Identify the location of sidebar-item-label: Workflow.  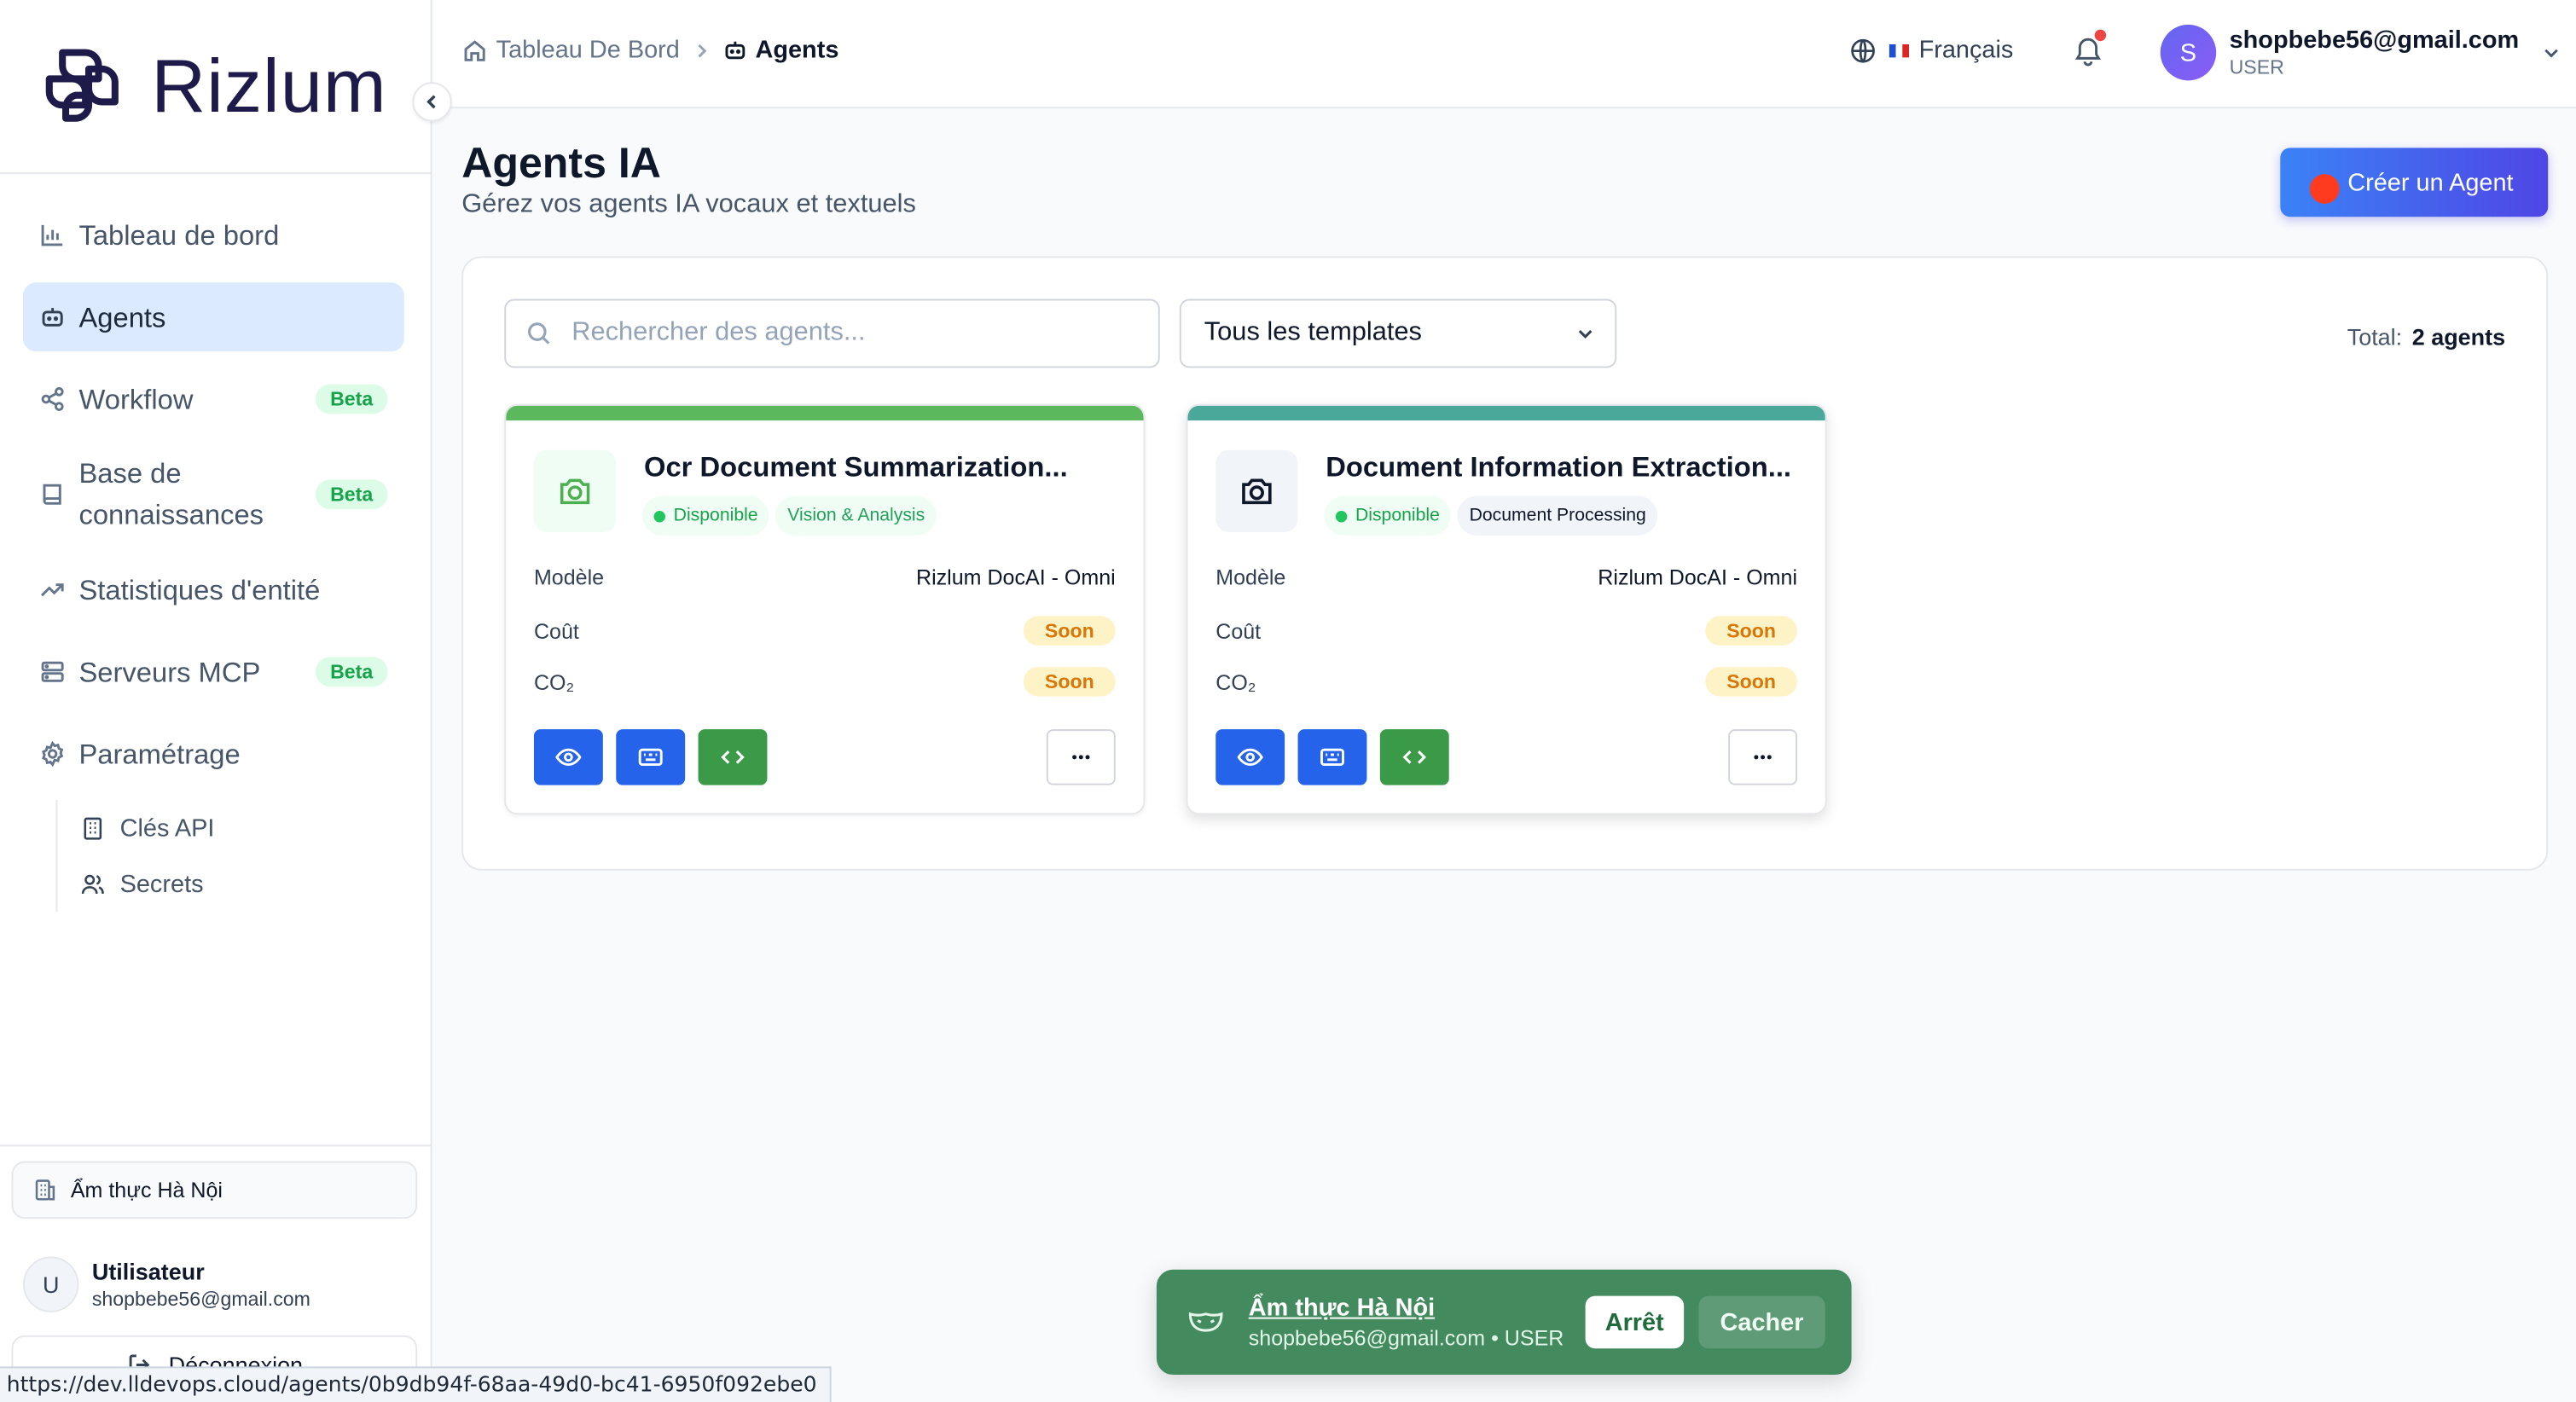
(136, 399).